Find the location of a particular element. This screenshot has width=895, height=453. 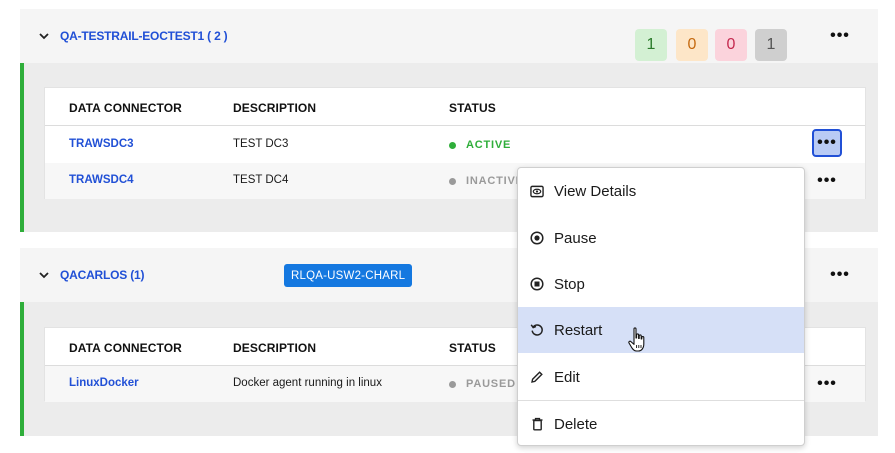

description-cell: TEST DC3 is located at coordinates (261, 144).